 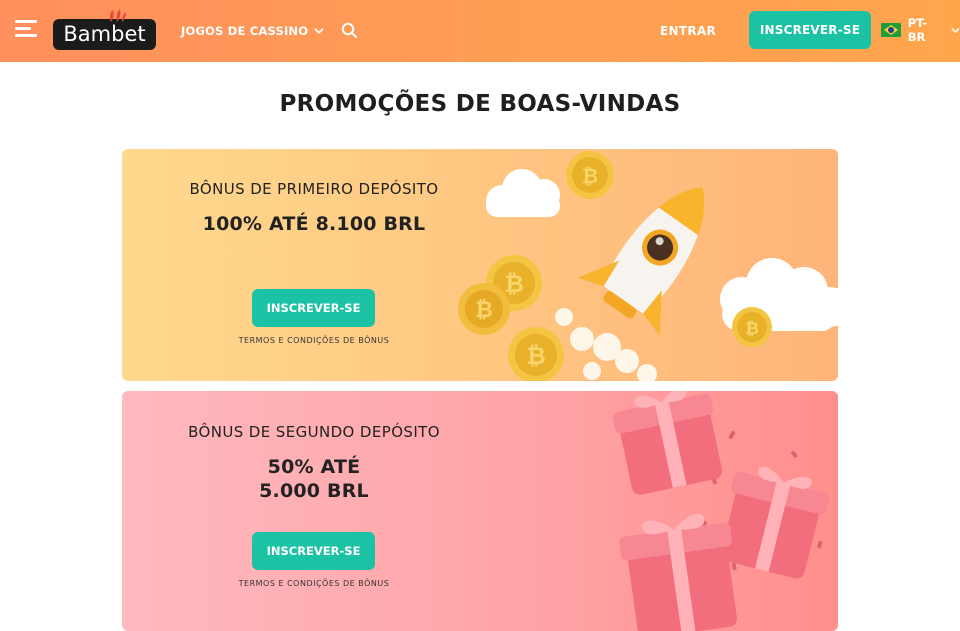 I want to click on promo-subtitle: BÔNUS DE SEGUNDO DEPÓSITO, so click(x=314, y=432).